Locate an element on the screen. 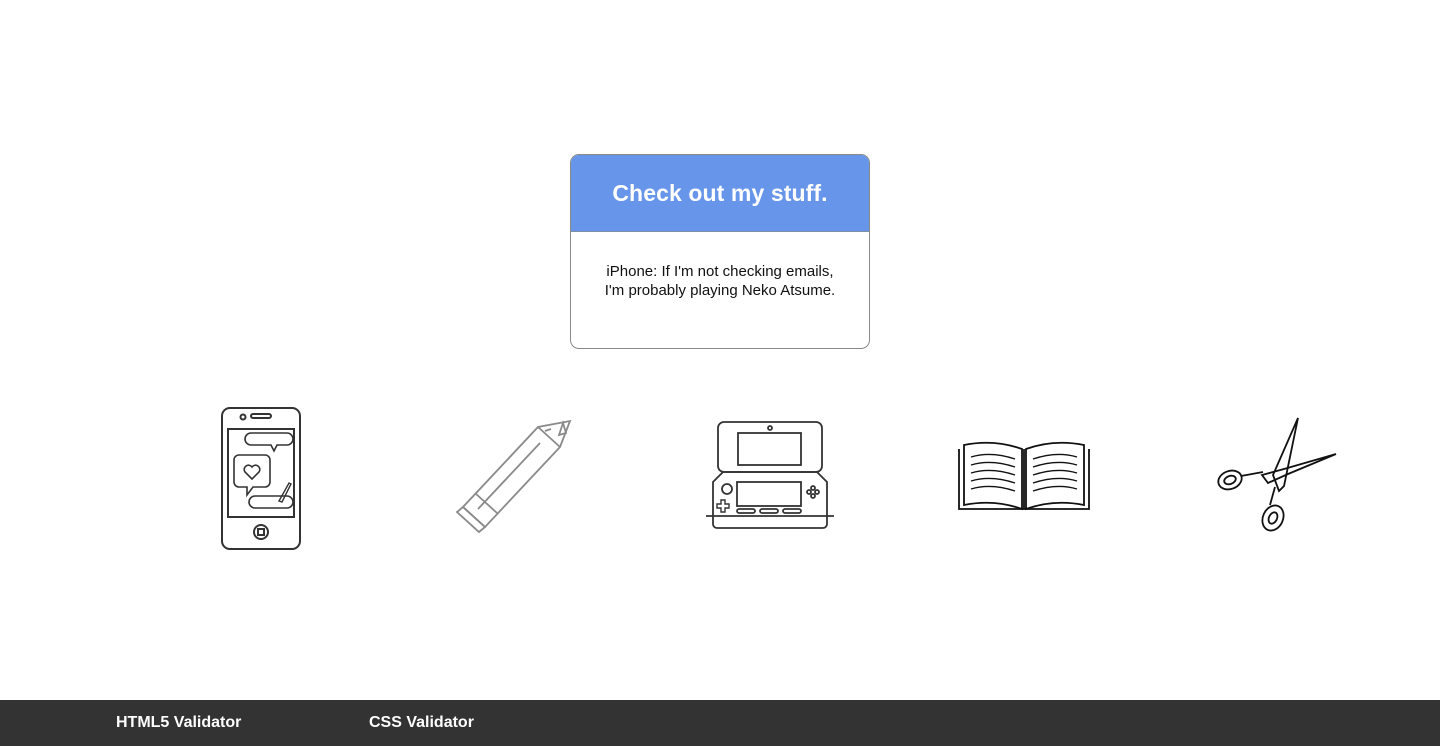 Image resolution: width=1440 pixels, height=746 pixels. pencil-icon is located at coordinates (516, 475).